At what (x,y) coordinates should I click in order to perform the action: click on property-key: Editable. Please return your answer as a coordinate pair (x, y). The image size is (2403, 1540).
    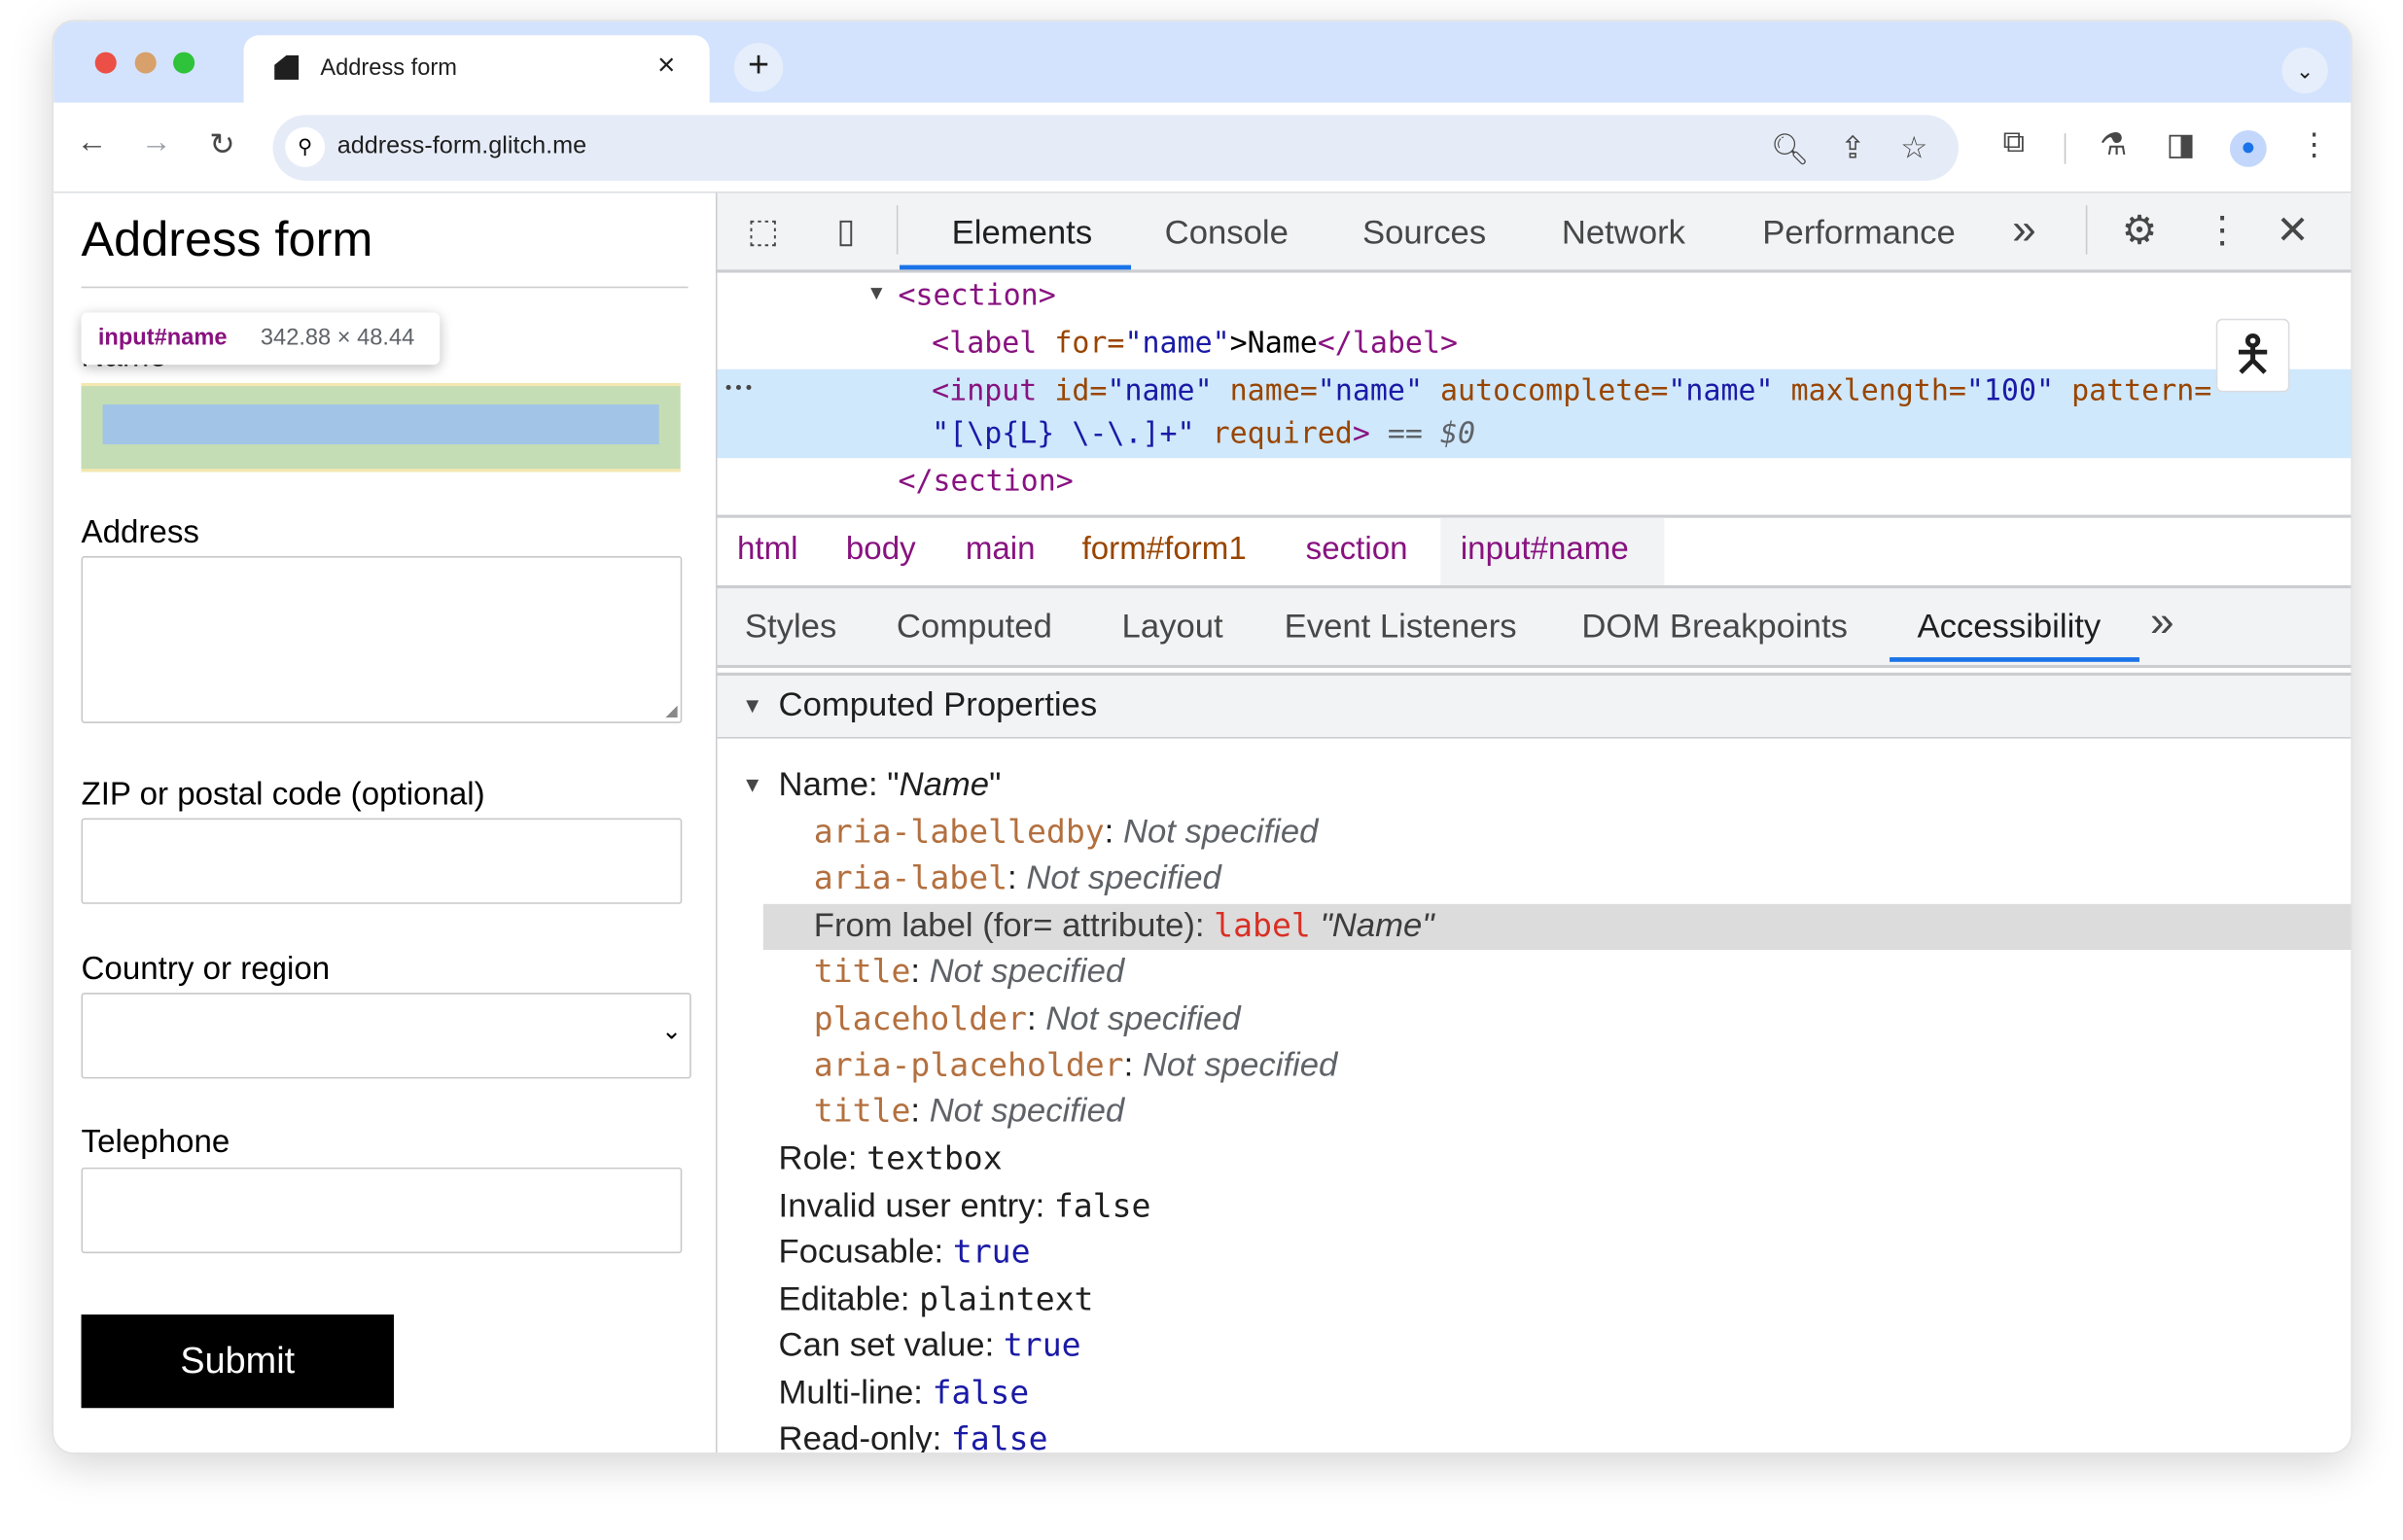
    Looking at the image, I should click on (839, 1298).